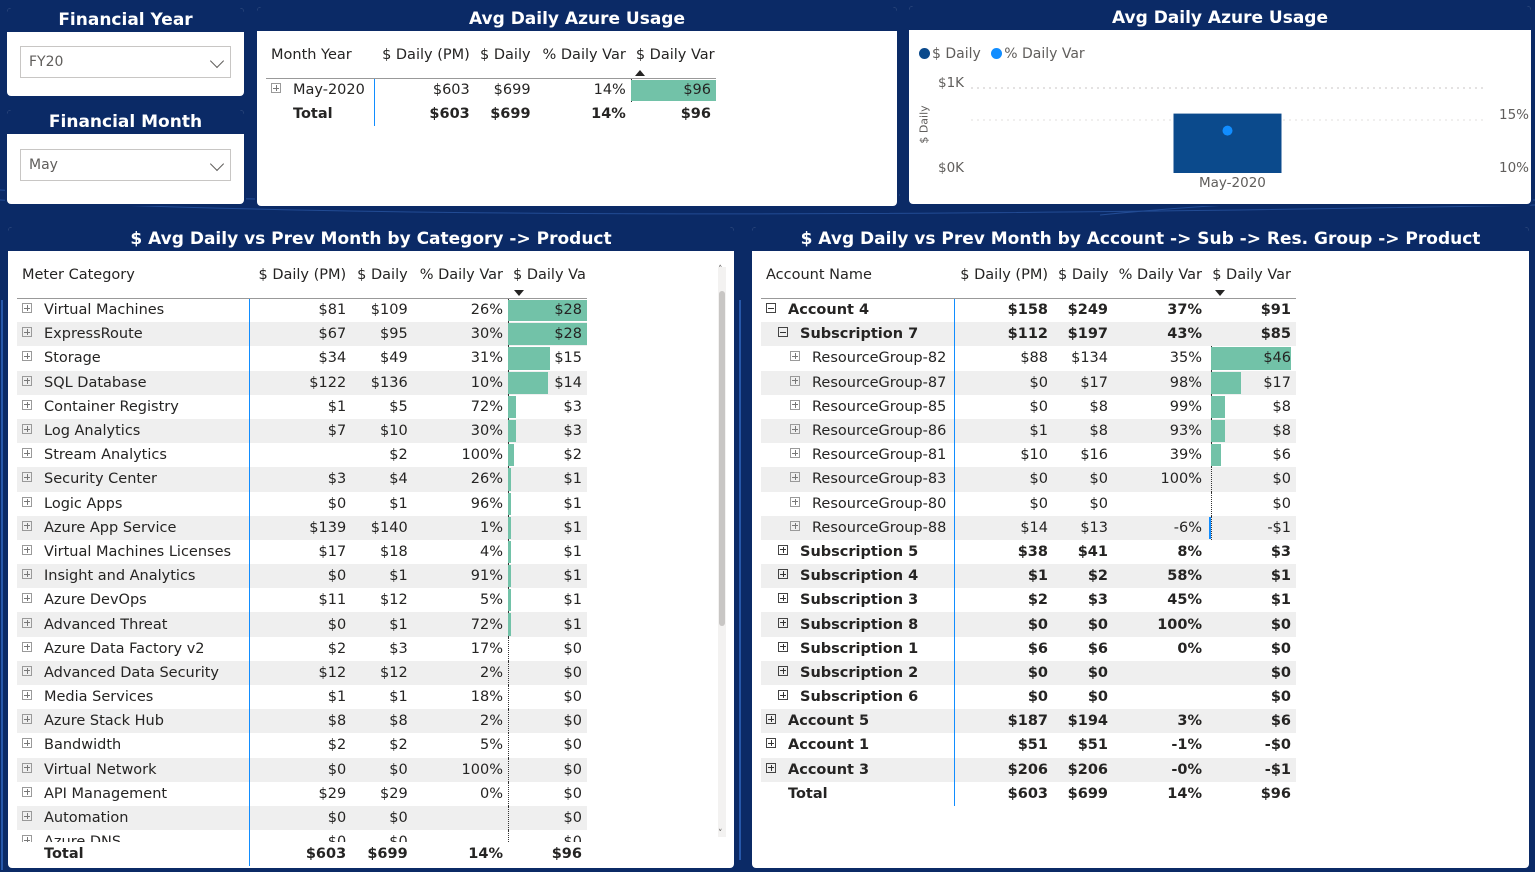 The image size is (1535, 872). I want to click on table-row: May-2020 $603 $699 14% $96, so click(491, 90).